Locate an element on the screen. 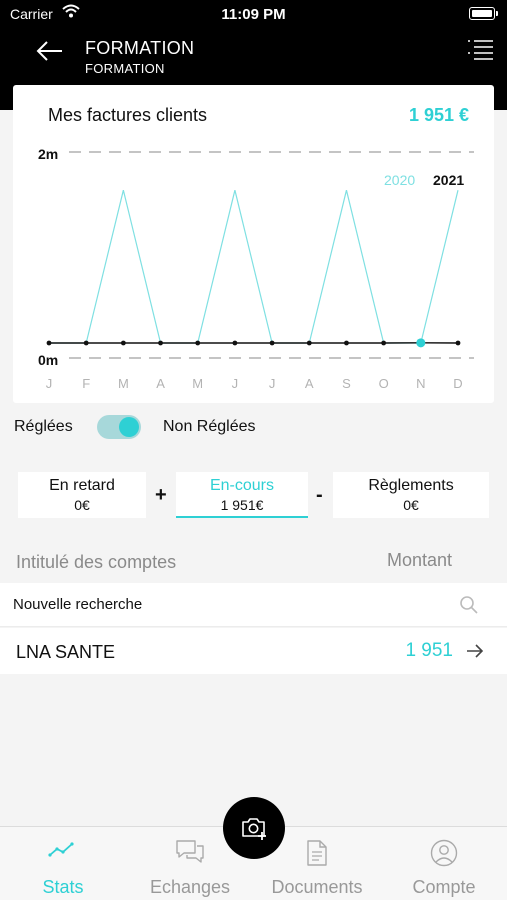 The image size is (507, 900). paid-toggle is located at coordinates (119, 427).